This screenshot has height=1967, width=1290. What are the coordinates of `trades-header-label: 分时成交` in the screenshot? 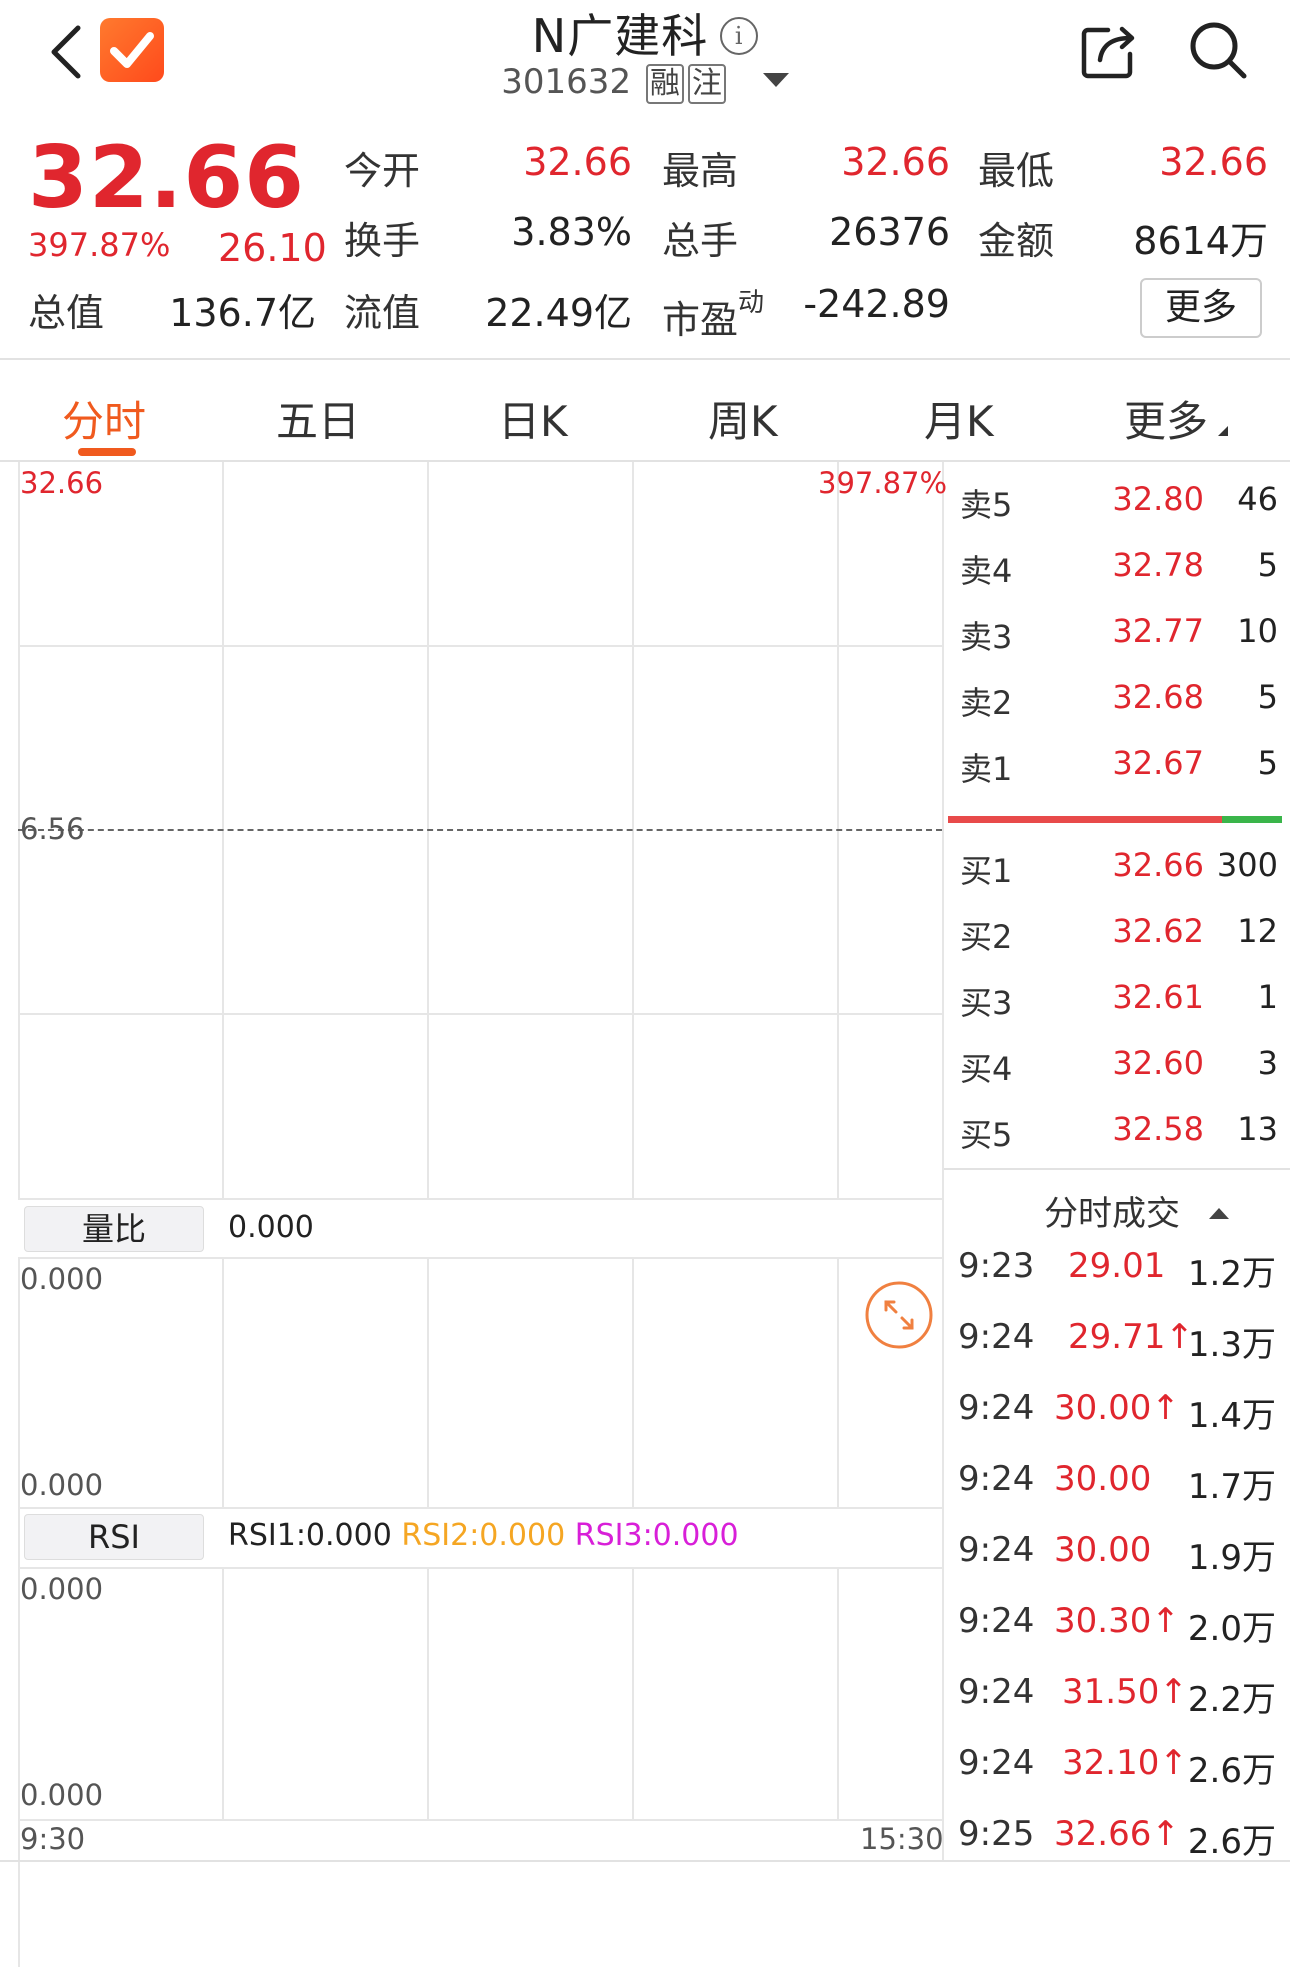 It's located at (1112, 1214).